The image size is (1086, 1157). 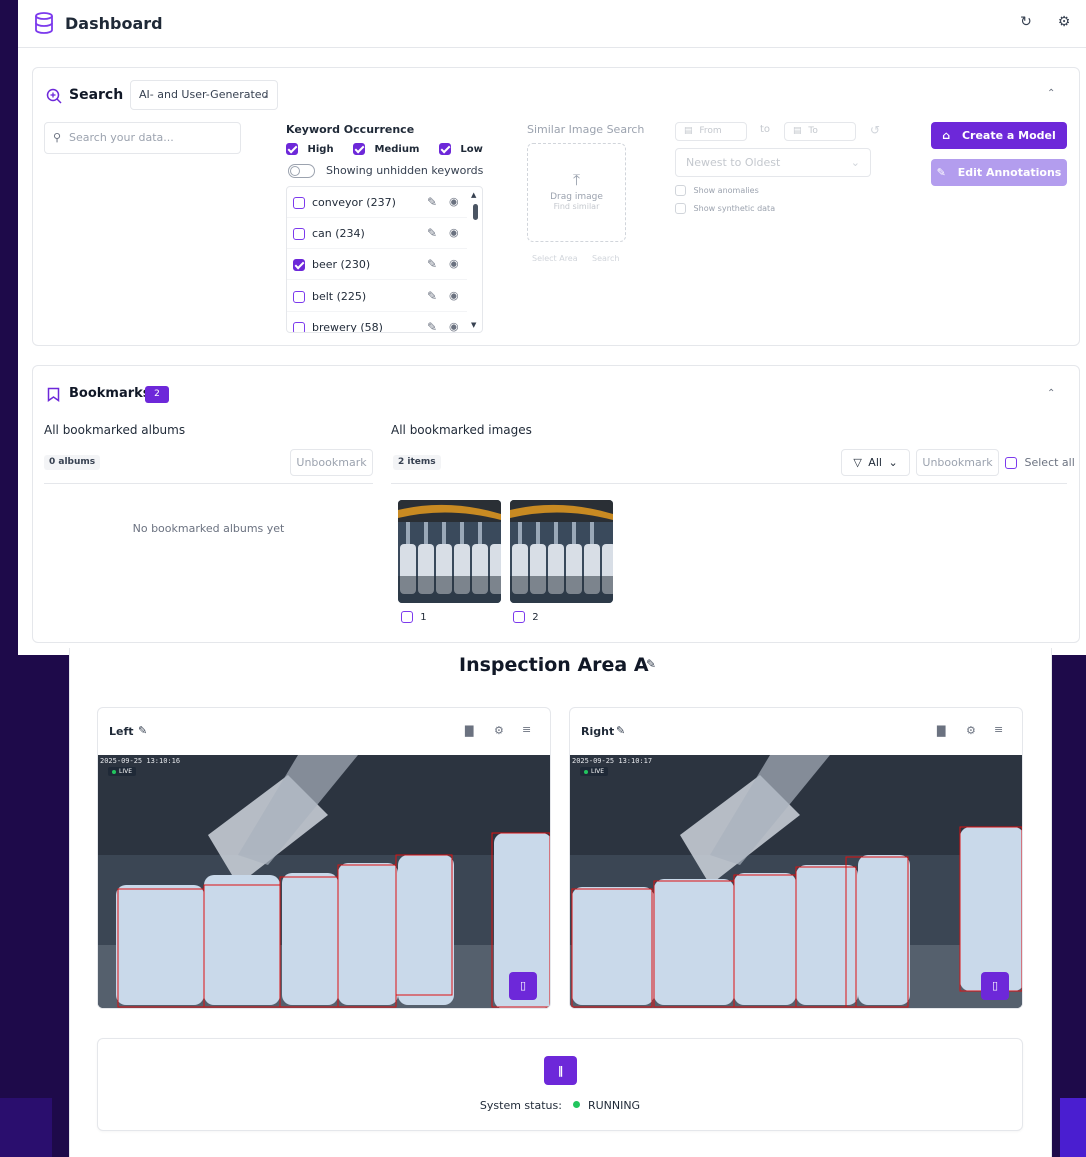 What do you see at coordinates (331, 462) in the screenshot?
I see `albums-unbookmark-button: Unbookmark` at bounding box center [331, 462].